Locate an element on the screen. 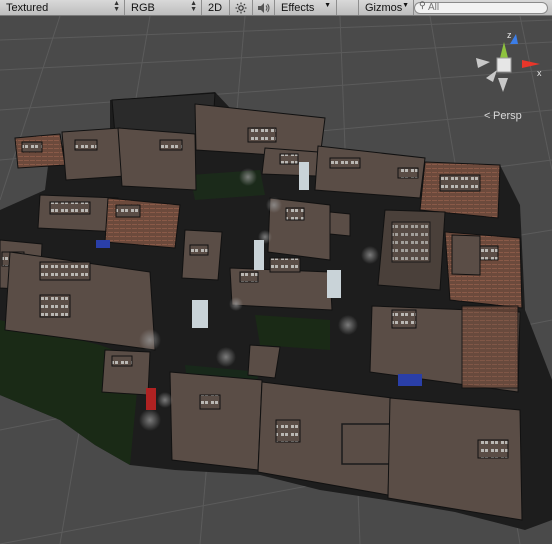 This screenshot has height=544, width=552. render-mode-dropdown: RGB ▲ ▼ is located at coordinates (163, 7).